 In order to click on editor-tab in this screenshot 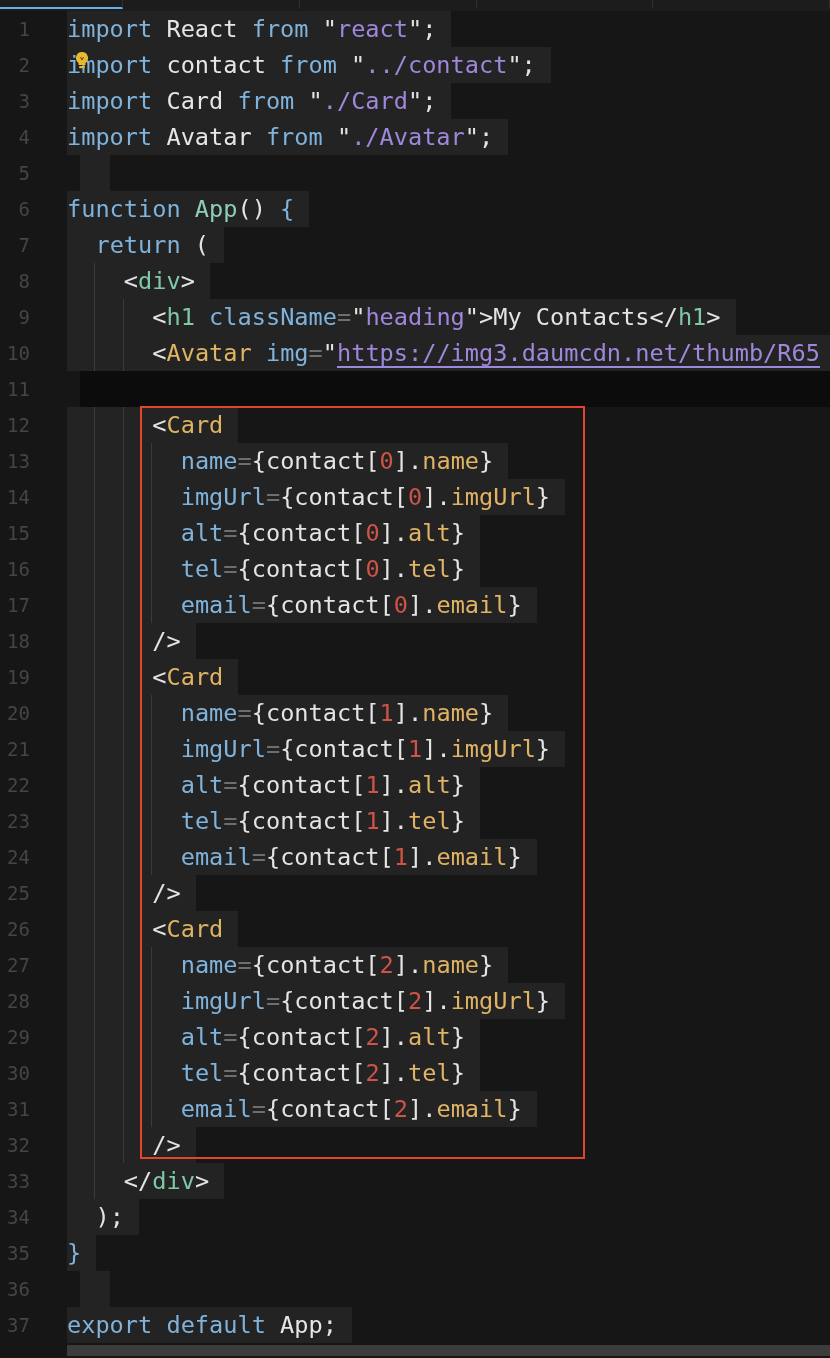, I will do `click(62, 4)`.